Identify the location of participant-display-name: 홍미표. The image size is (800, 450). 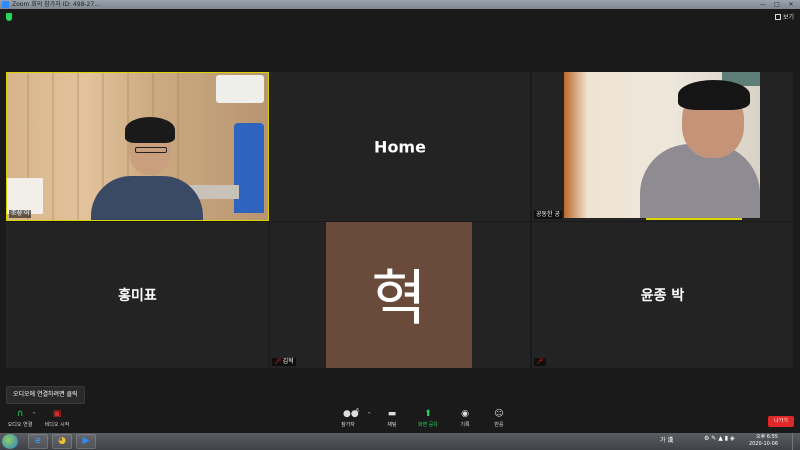
(137, 296).